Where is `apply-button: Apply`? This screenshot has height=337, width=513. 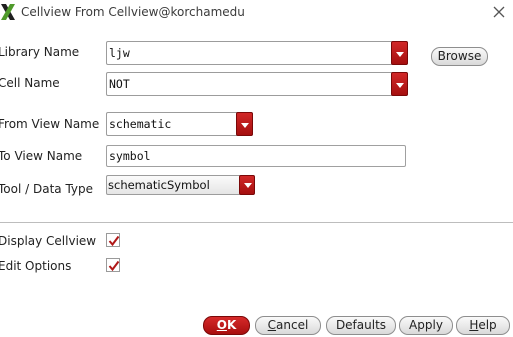
apply-button: Apply is located at coordinates (426, 325).